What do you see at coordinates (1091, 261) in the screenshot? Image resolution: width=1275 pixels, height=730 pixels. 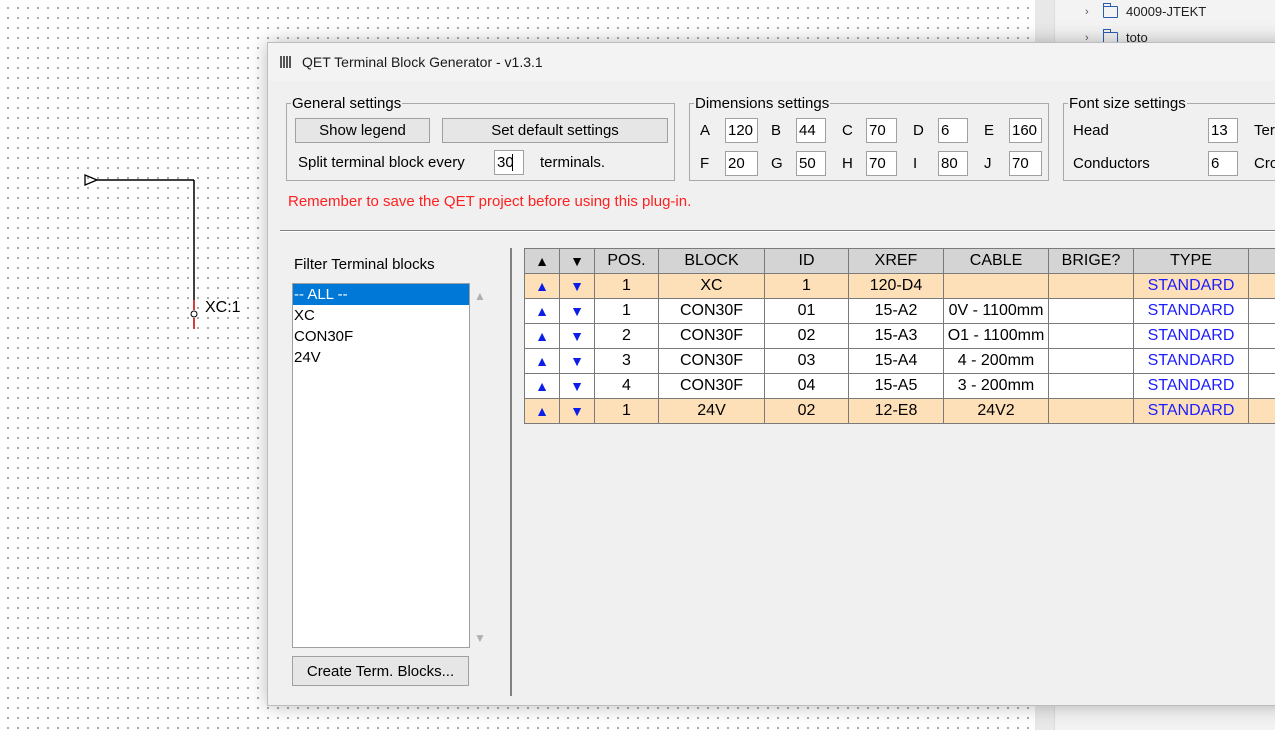 I see `column-header-brige: BRIGE?` at bounding box center [1091, 261].